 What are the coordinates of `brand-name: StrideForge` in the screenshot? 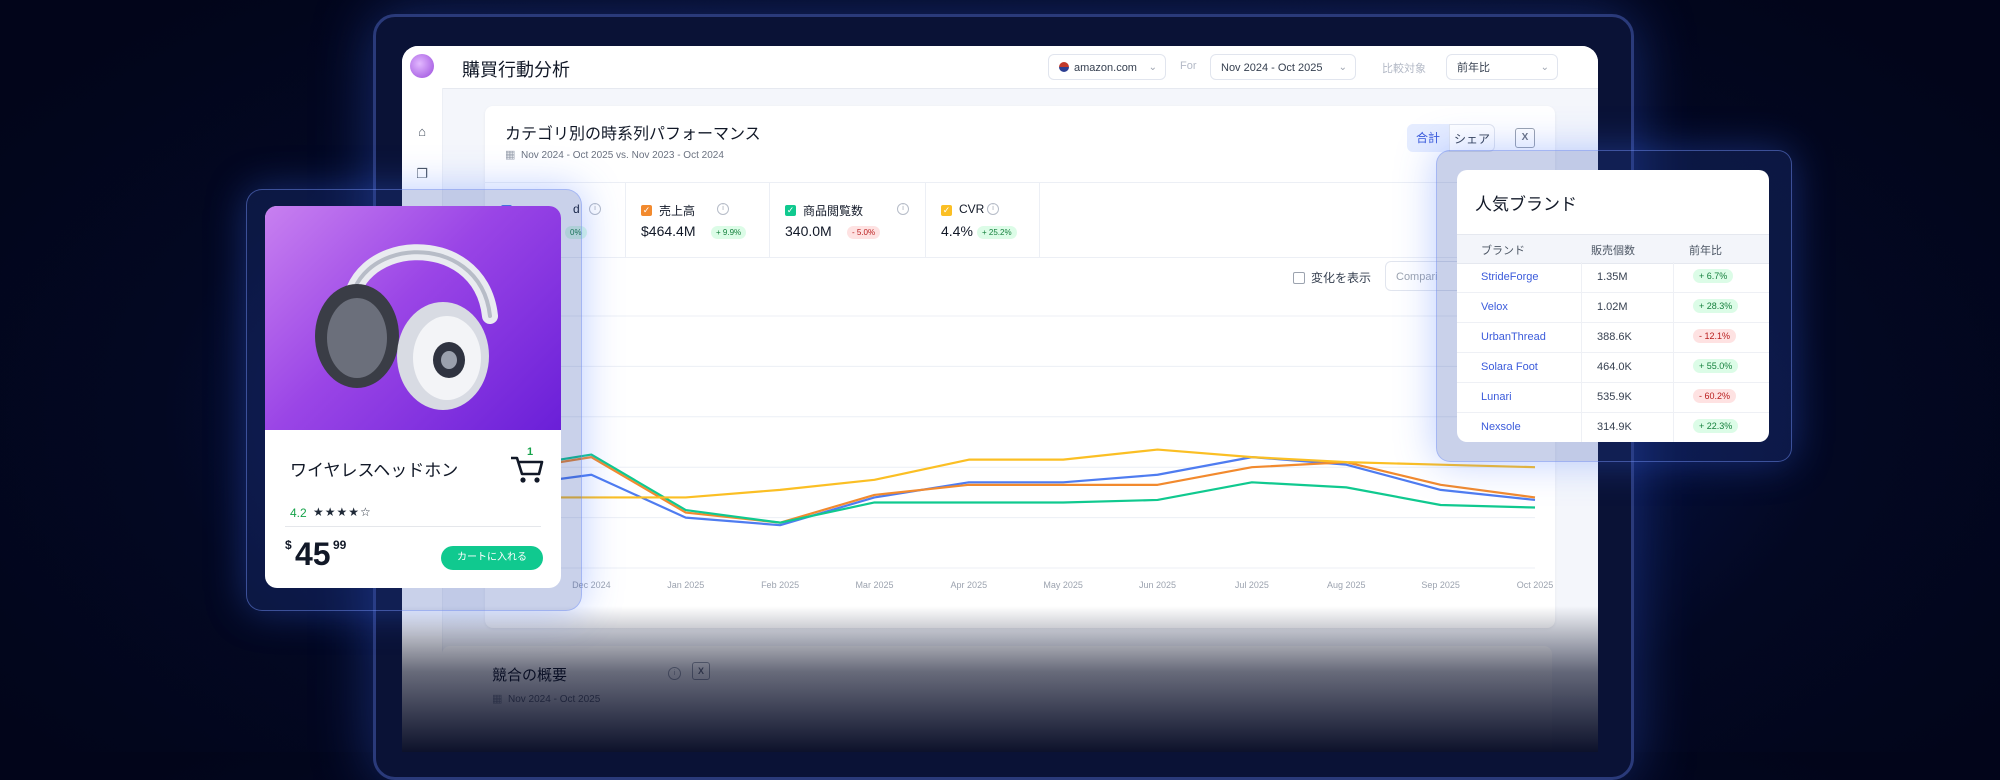 It's located at (1509, 277).